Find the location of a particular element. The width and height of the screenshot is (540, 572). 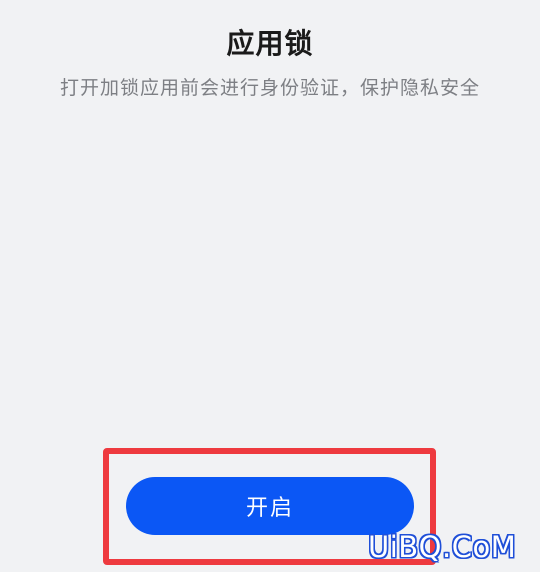

watermark-logo: UiBQ.CoM is located at coordinates (442, 547).